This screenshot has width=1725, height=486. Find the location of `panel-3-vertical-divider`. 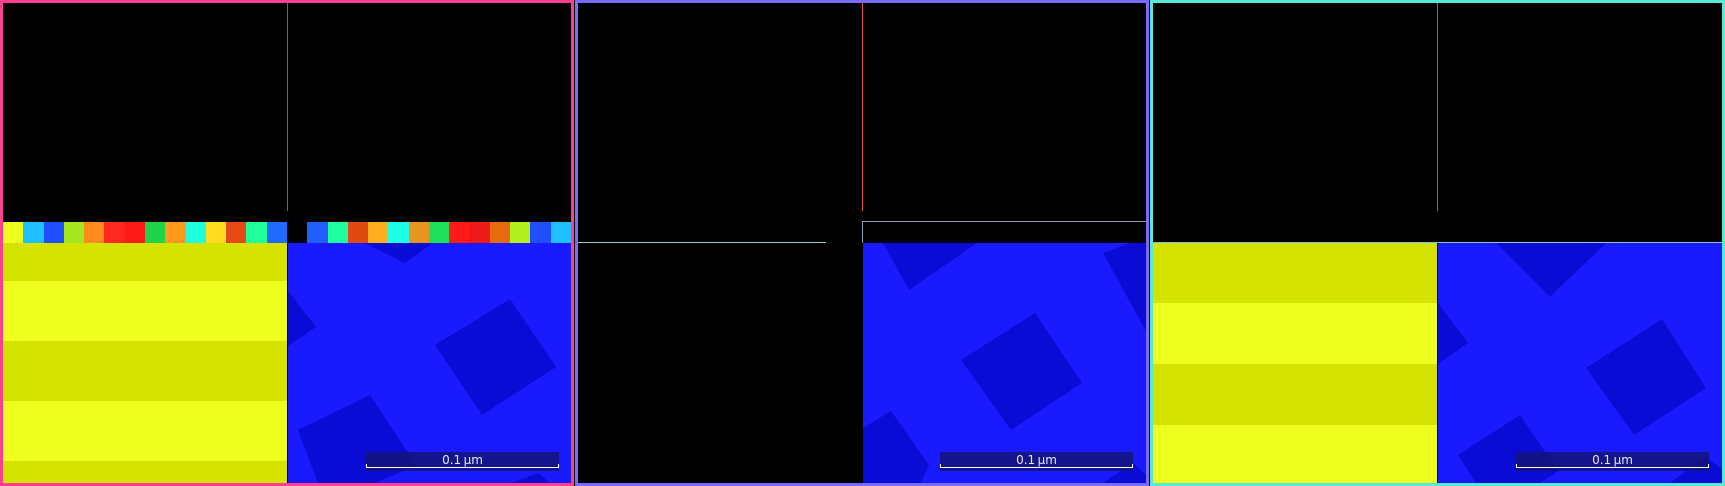

panel-3-vertical-divider is located at coordinates (1437, 107).